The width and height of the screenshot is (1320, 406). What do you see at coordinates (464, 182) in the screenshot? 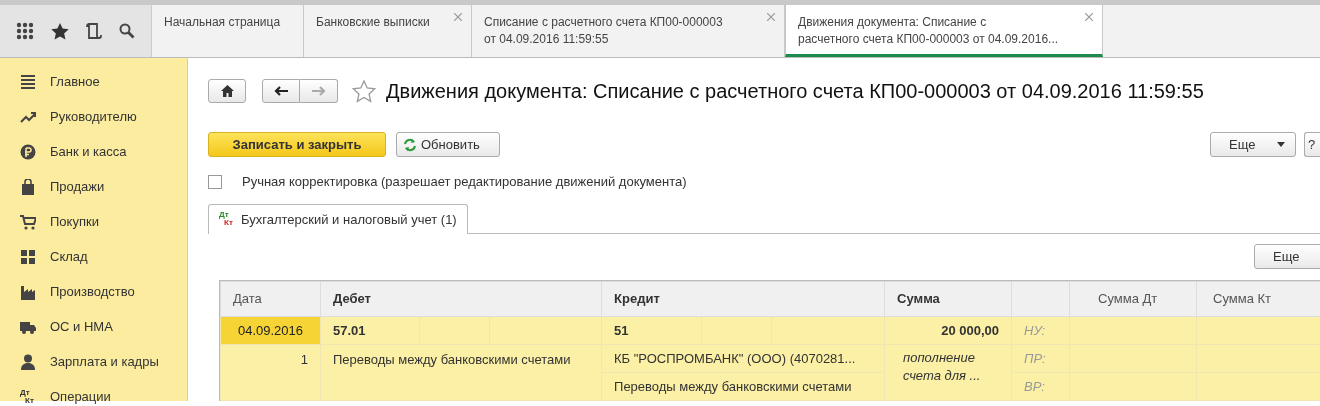
I see `checkbox-label: Ручная корректировка (разрешает редактирование движений документа)` at bounding box center [464, 182].